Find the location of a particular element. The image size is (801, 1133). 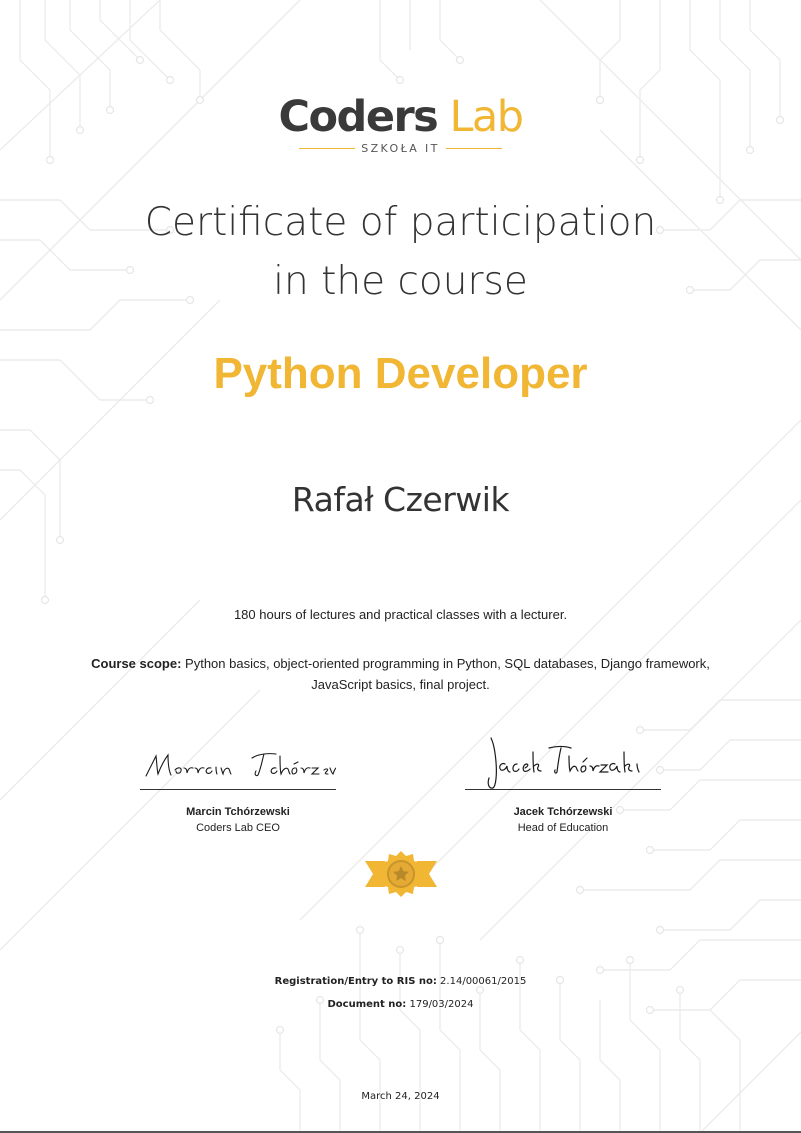

coders-lab-logo: Coders Lab SZKOŁA IT is located at coordinates (400, 123).